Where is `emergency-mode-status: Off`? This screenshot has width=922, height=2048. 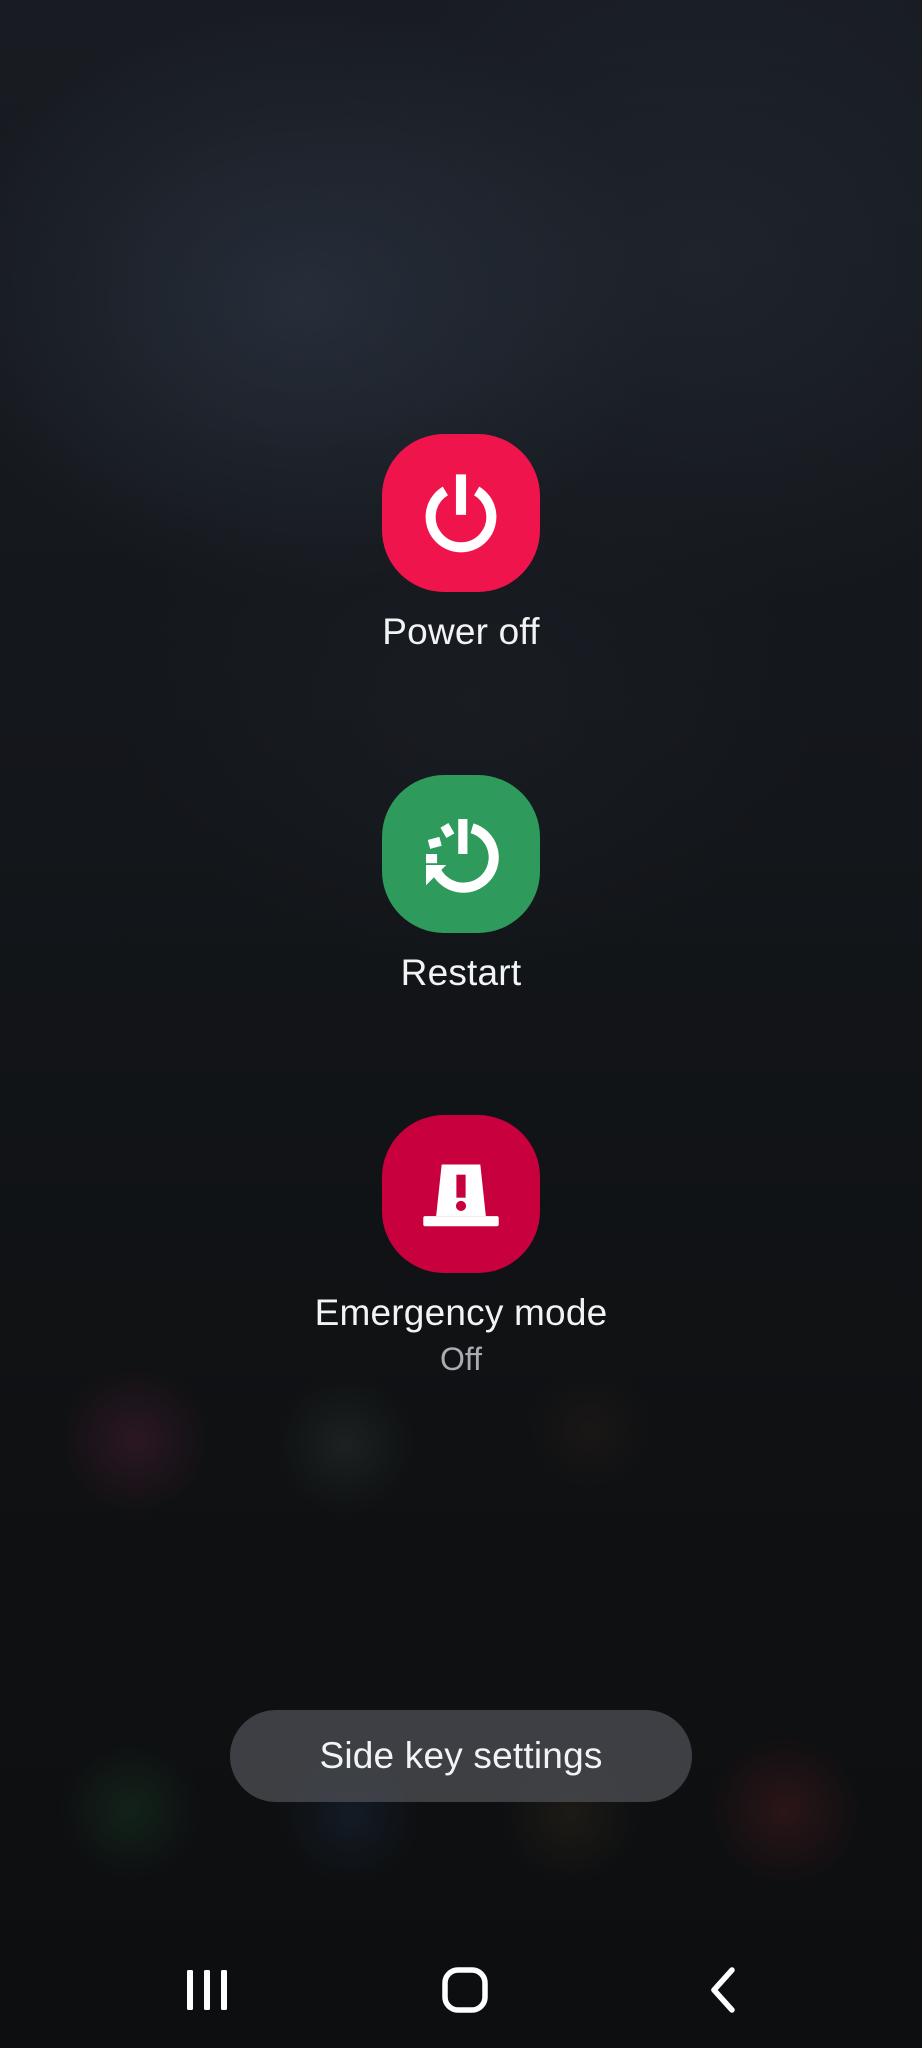
emergency-mode-status: Off is located at coordinates (461, 1359).